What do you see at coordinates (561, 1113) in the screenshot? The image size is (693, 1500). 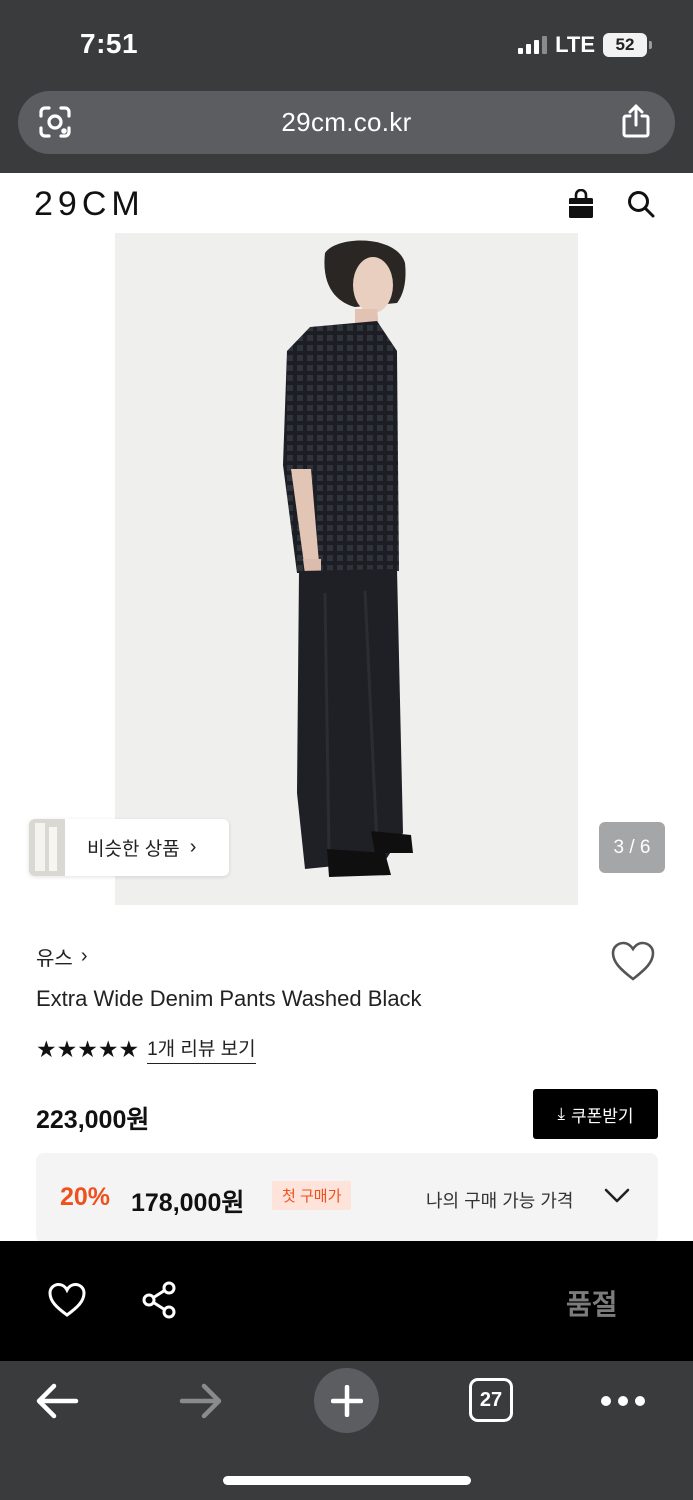 I see `download-icon: ⤓` at bounding box center [561, 1113].